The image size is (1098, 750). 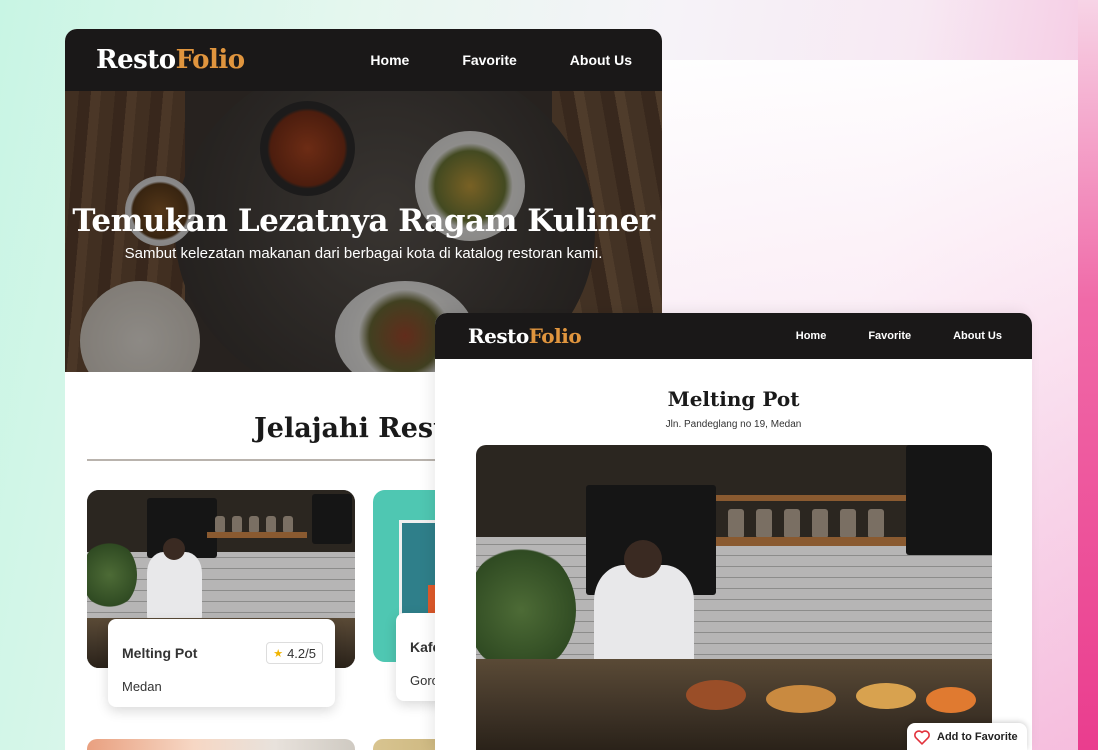 I want to click on rating-badge: ★ 4.2/5, so click(x=294, y=653).